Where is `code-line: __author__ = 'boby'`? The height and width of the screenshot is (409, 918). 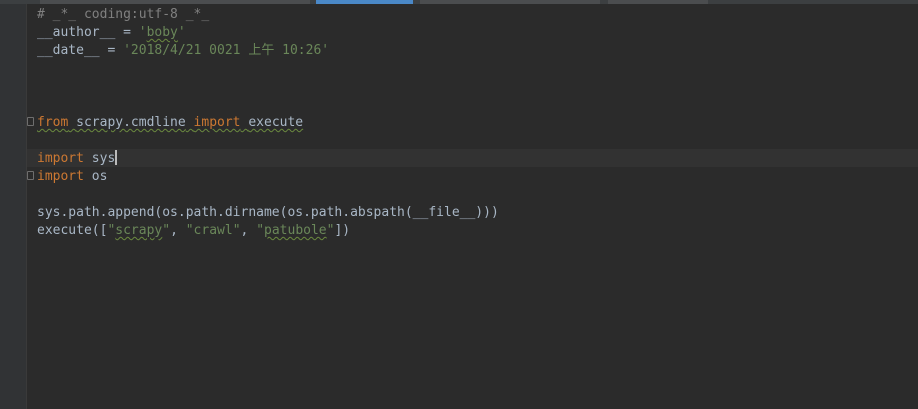 code-line: __author__ = 'boby' is located at coordinates (268, 33).